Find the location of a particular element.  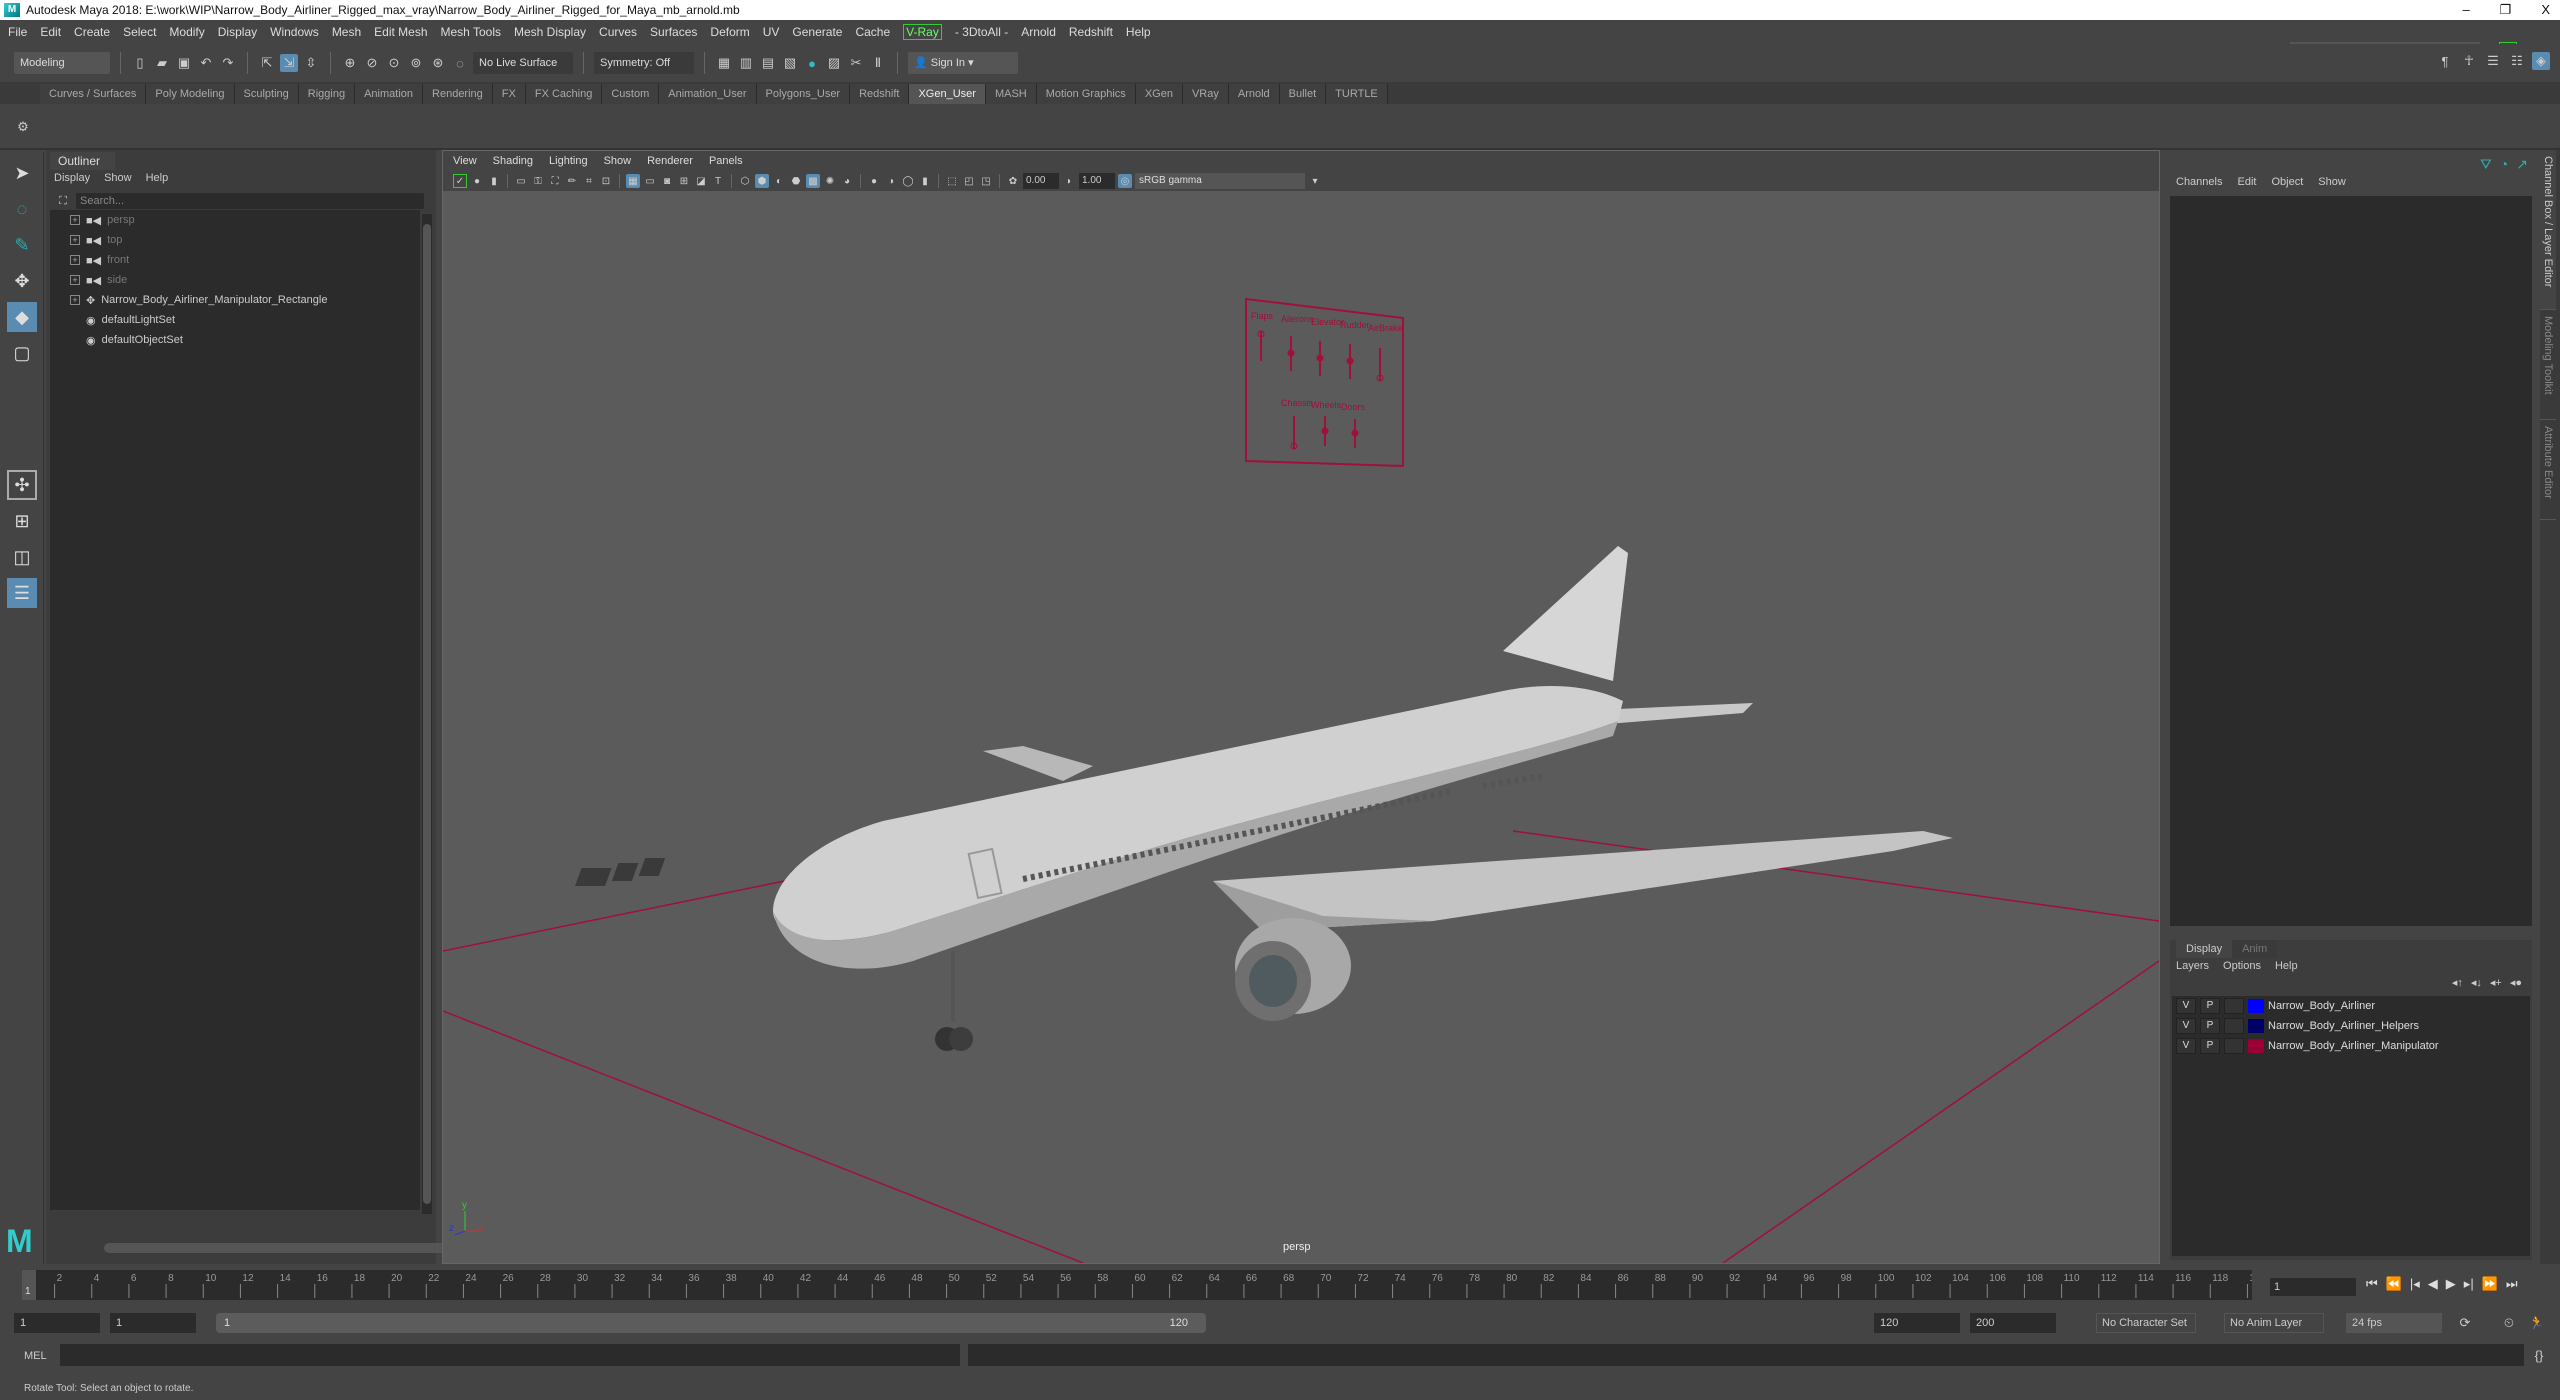

go-to-end-icon: ⏭ is located at coordinates (2512, 1284).